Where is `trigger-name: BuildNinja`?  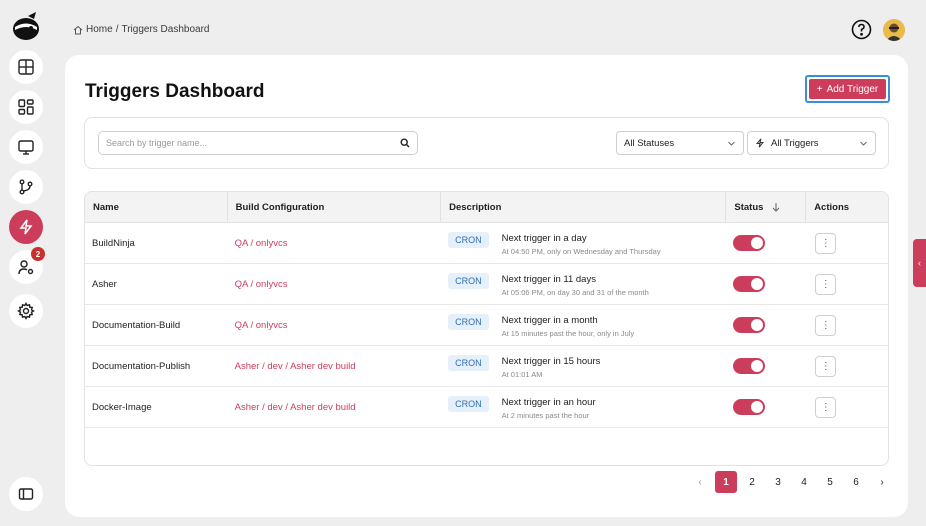
trigger-name: BuildNinja is located at coordinates (113, 243).